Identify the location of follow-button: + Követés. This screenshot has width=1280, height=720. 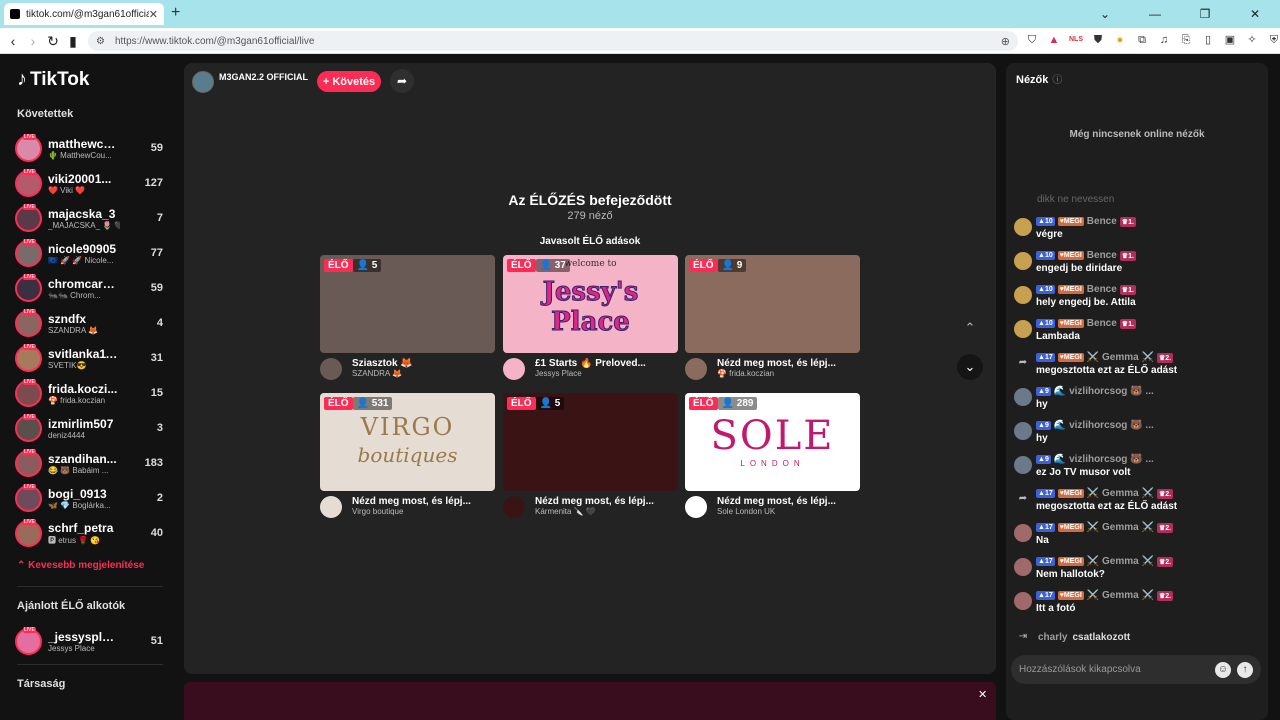
(349, 81).